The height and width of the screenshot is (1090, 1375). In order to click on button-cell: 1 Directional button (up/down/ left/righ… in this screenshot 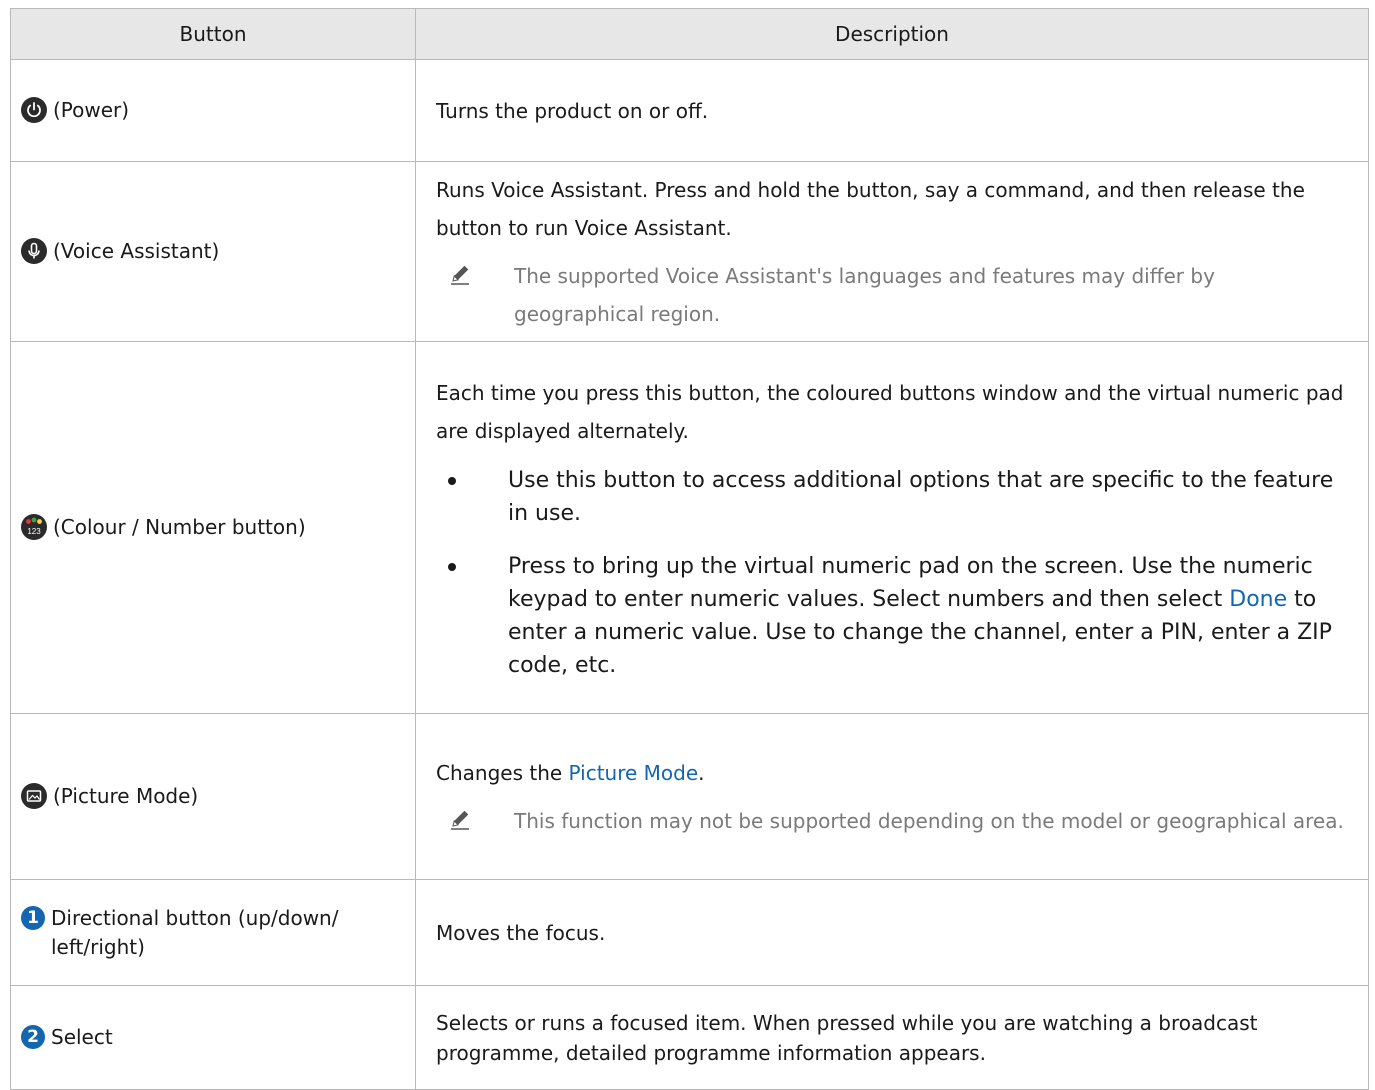, I will do `click(213, 932)`.